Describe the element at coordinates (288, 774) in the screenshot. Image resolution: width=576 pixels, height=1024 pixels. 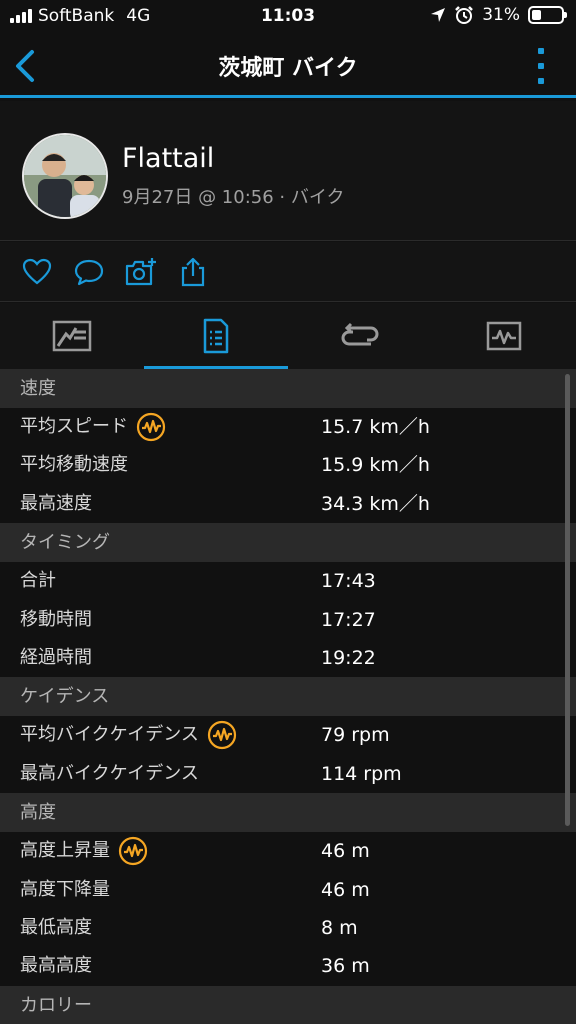
I see `stat-row: 最高バイクケイデンス 114 rpm` at that location.